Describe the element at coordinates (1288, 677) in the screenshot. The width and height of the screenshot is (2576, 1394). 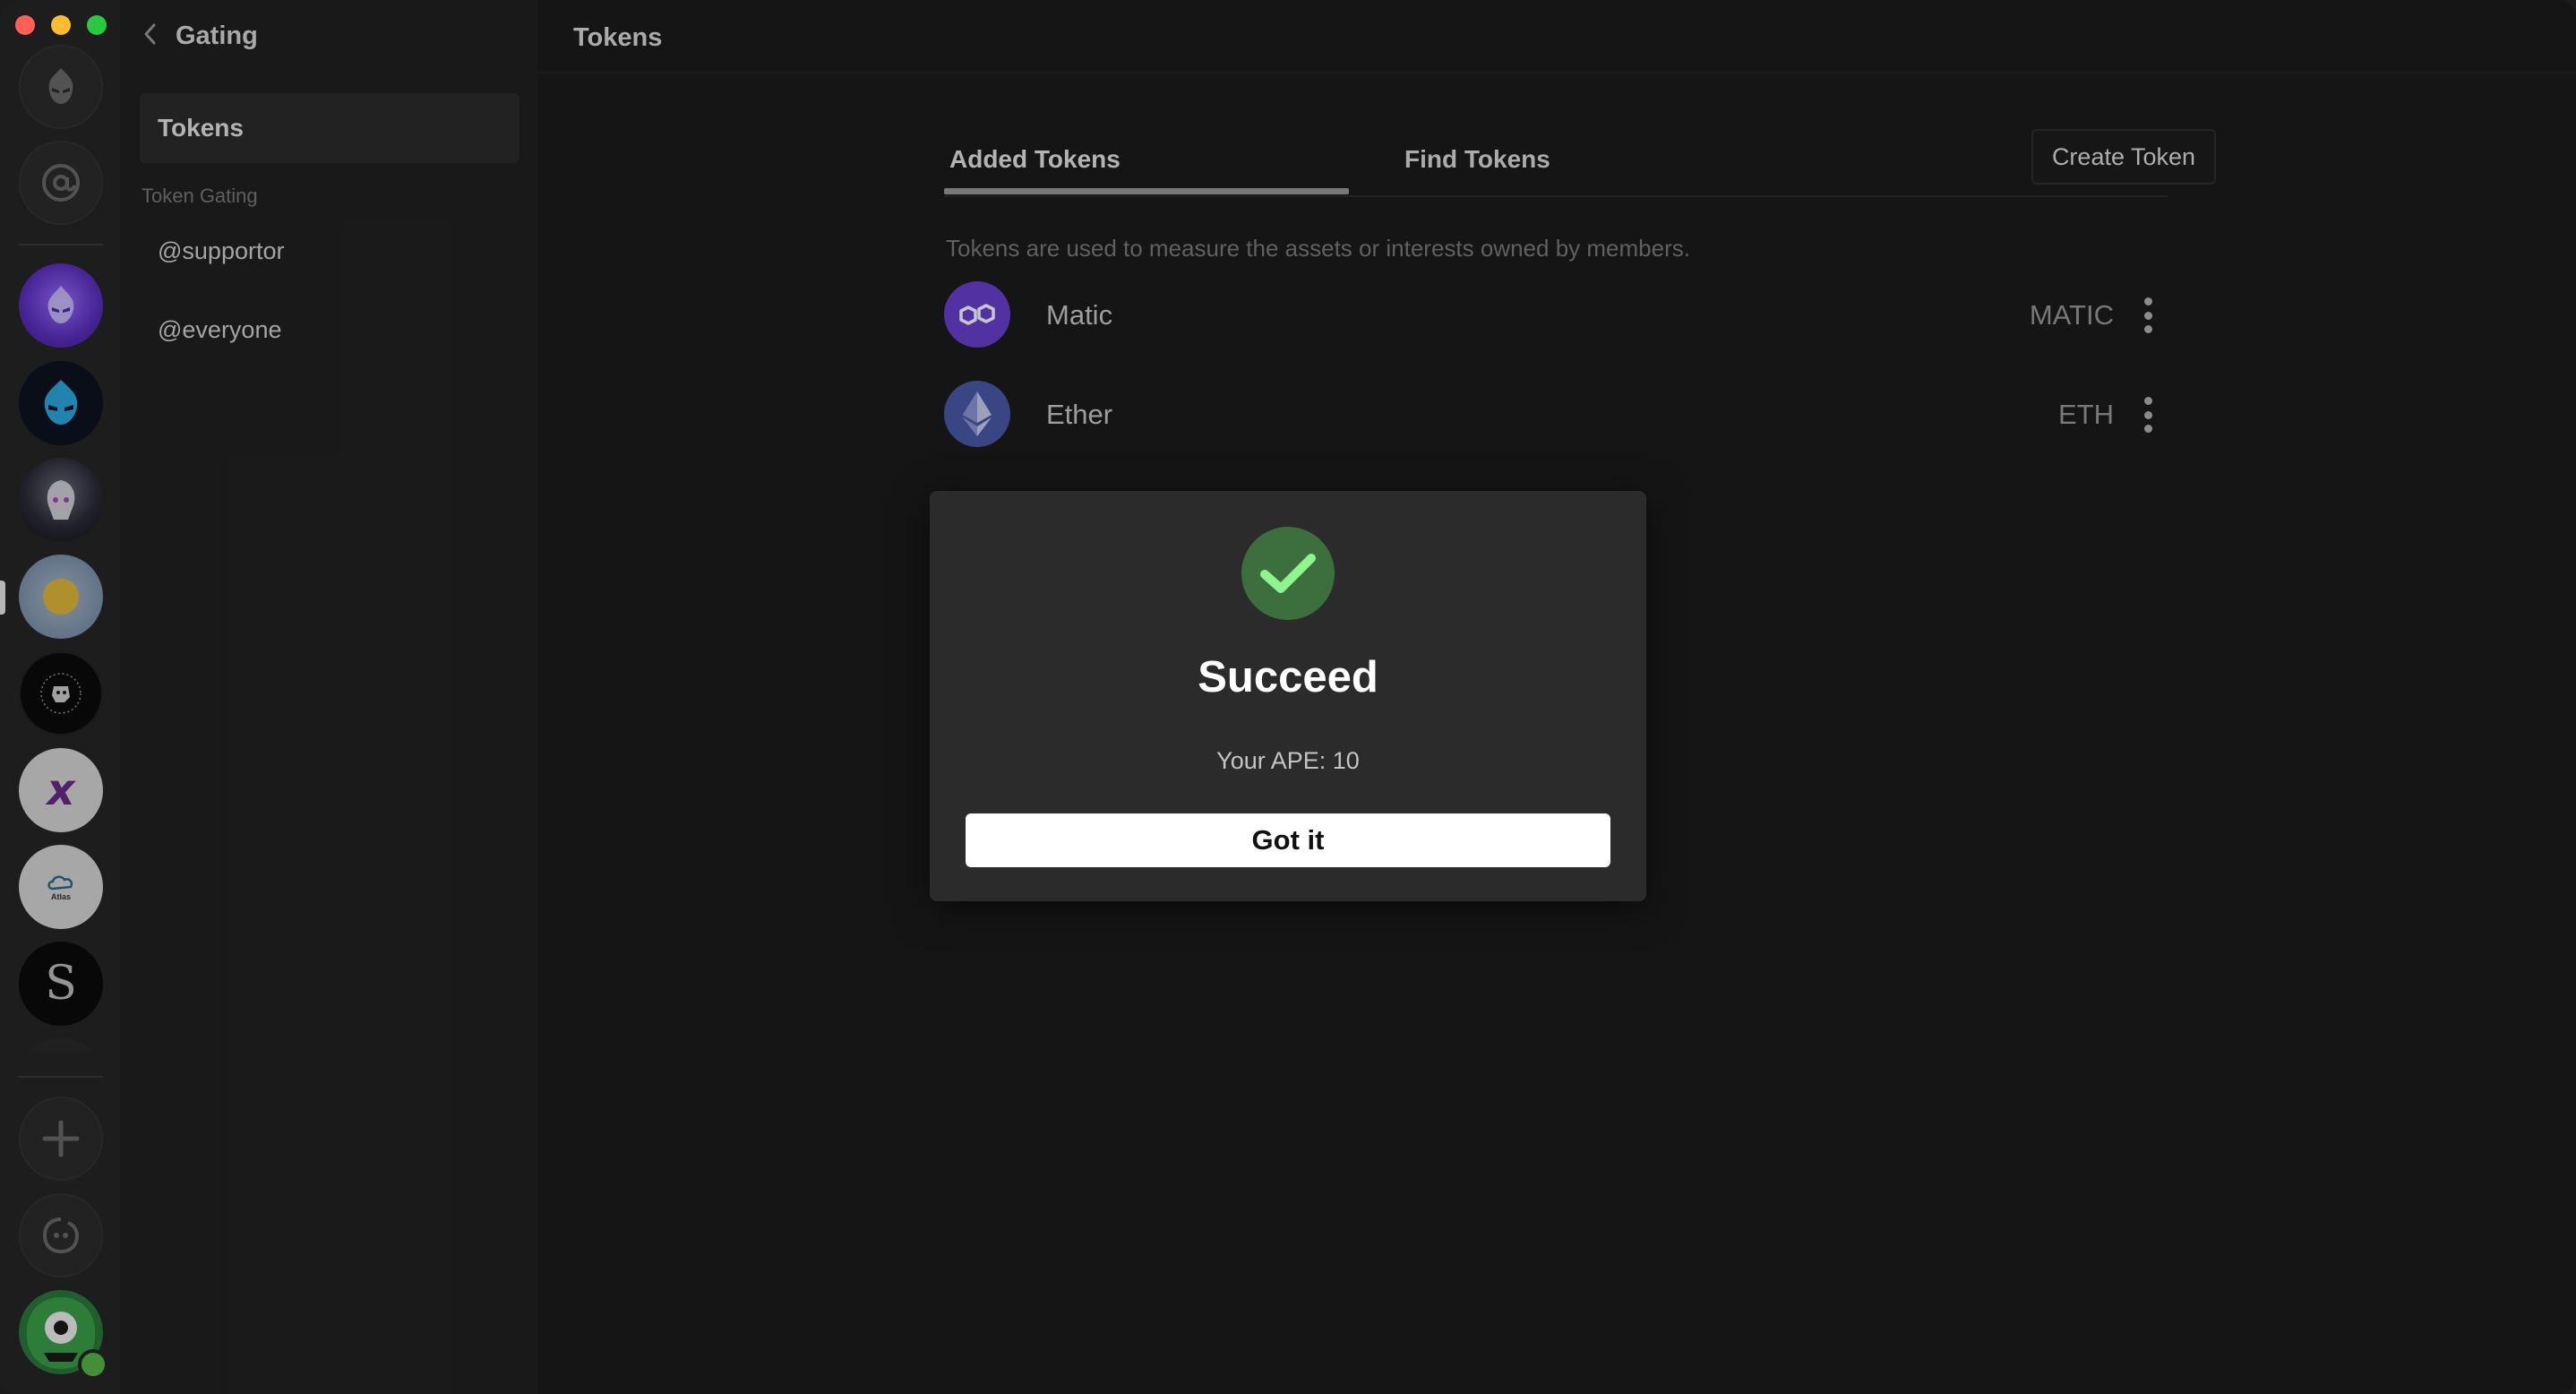
I see `dialog-title: Succeed` at that location.